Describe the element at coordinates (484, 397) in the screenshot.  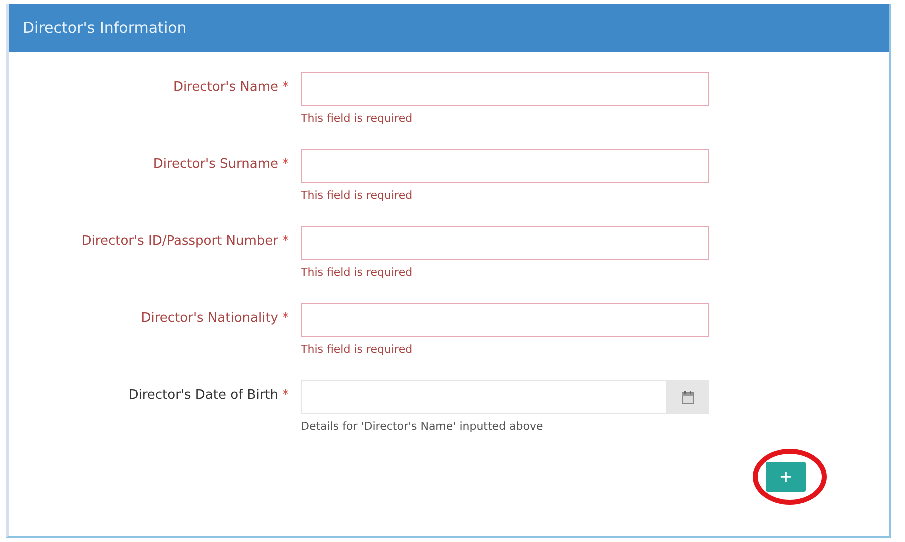
I see `date-field` at that location.